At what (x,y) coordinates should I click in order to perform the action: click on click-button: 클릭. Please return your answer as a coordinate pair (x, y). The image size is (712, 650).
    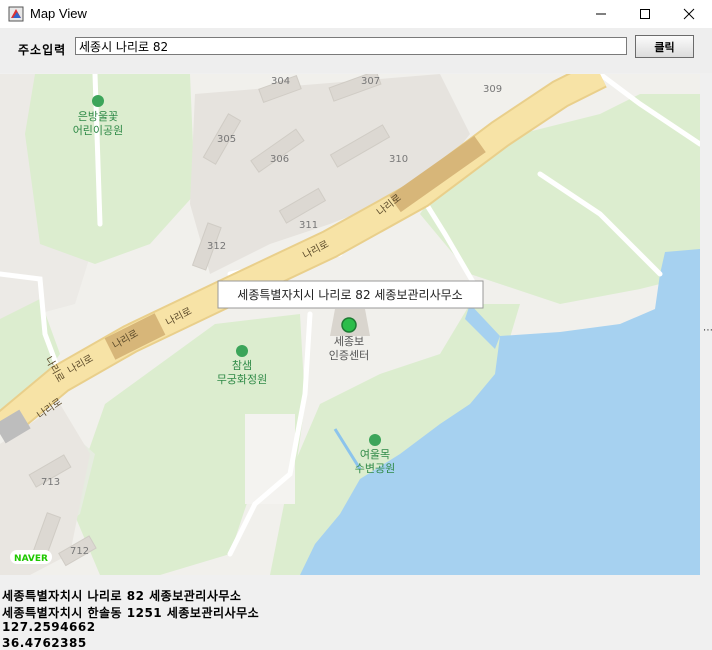
    Looking at the image, I should click on (664, 46).